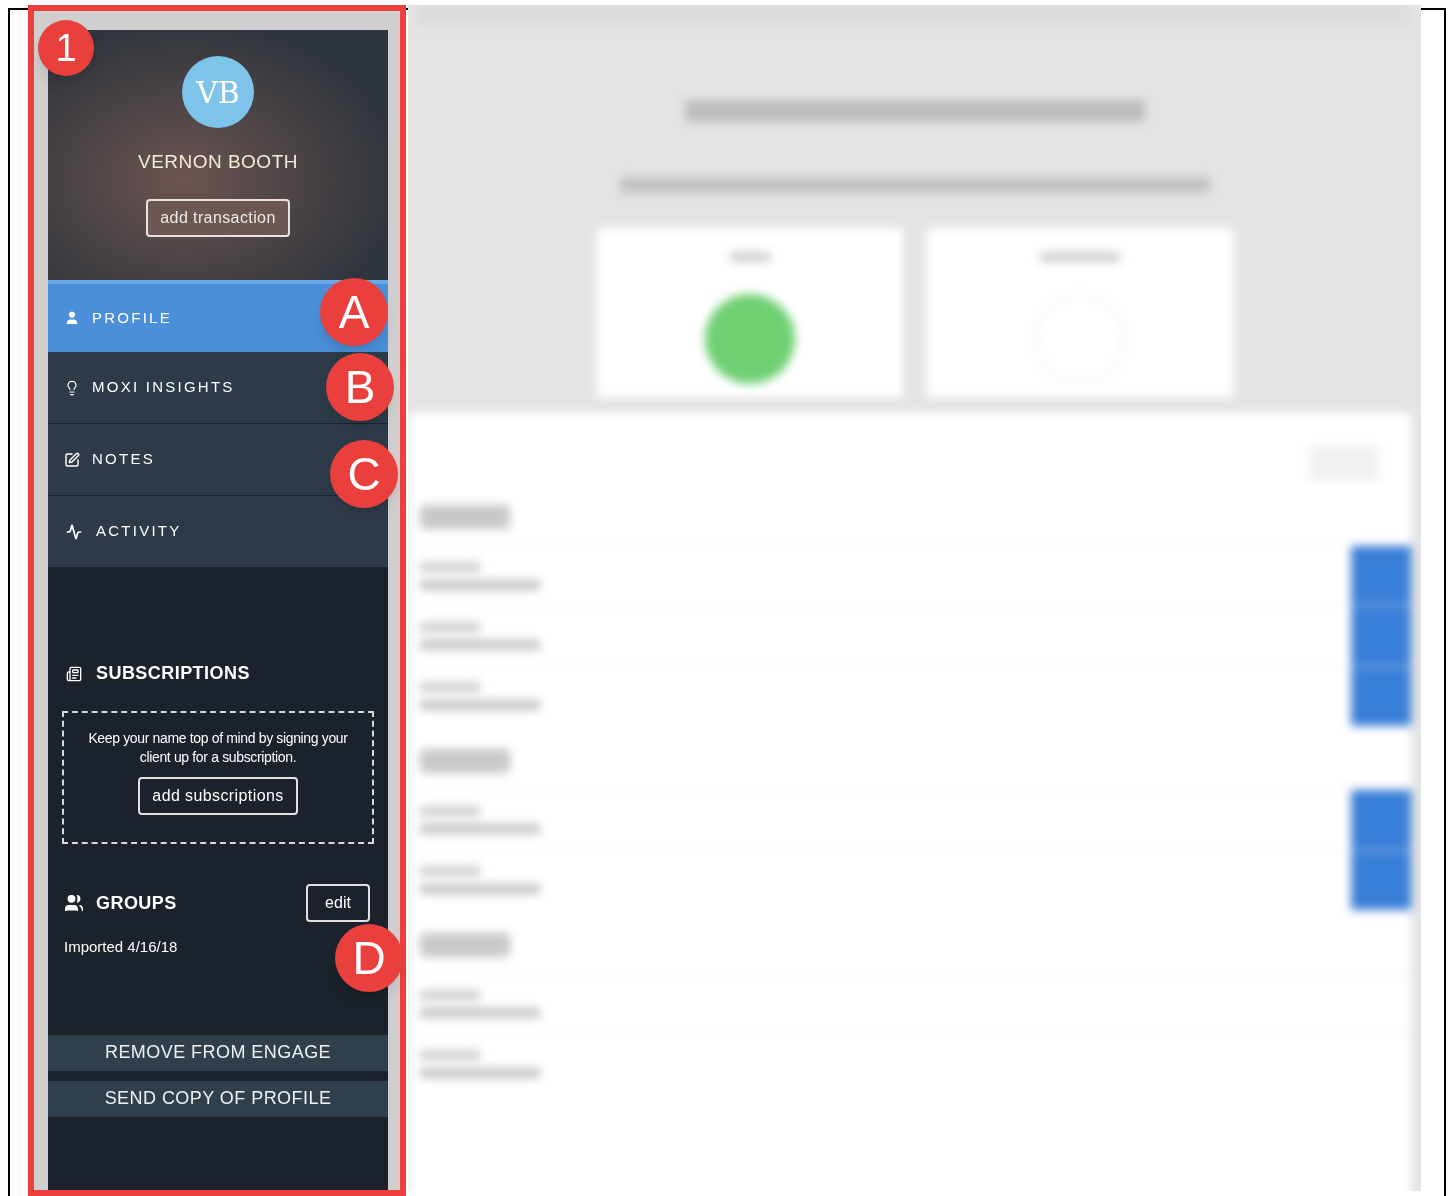 This screenshot has height=1196, width=1451. What do you see at coordinates (123, 459) in the screenshot?
I see `nav-label: NOTES` at bounding box center [123, 459].